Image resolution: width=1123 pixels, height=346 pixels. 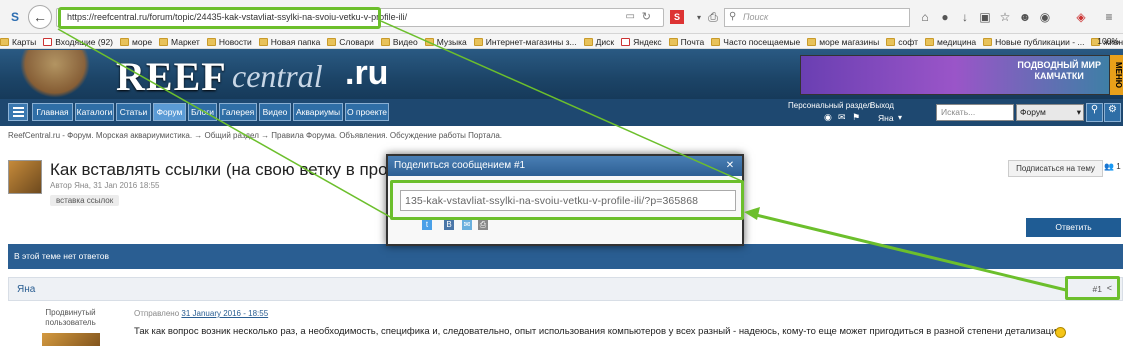 I want to click on reload-icon: ↻, so click(x=646, y=16).